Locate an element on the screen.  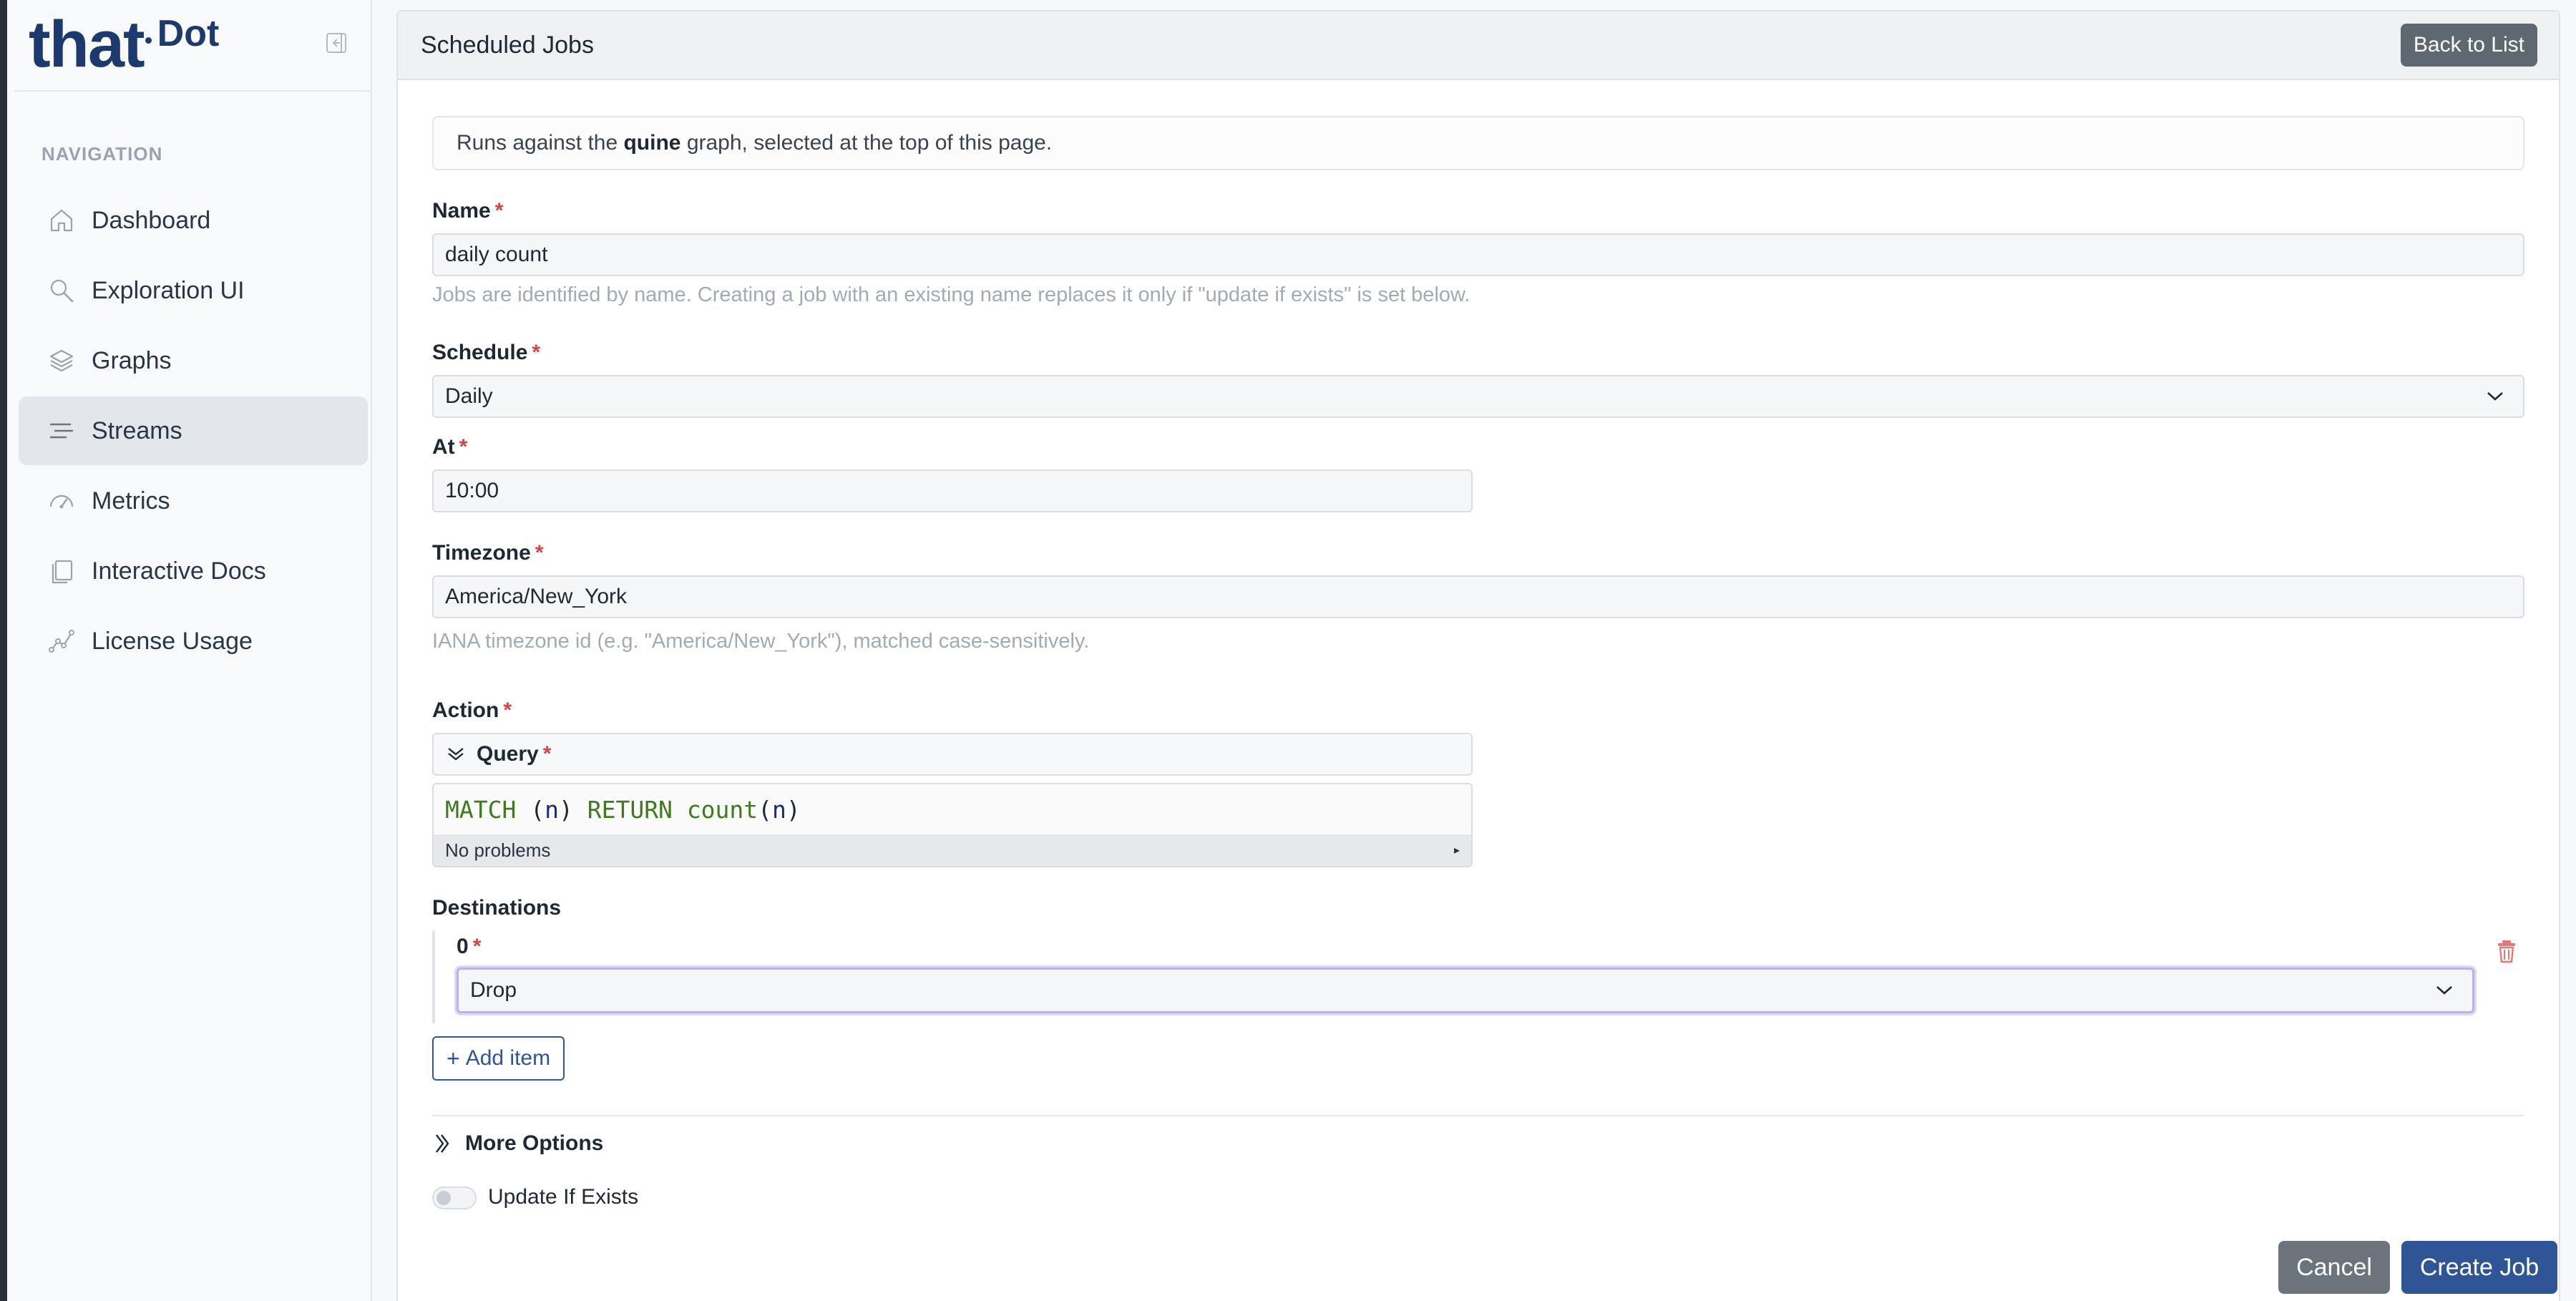
sidebar-item-license-usage: License Usage is located at coordinates (193, 641).